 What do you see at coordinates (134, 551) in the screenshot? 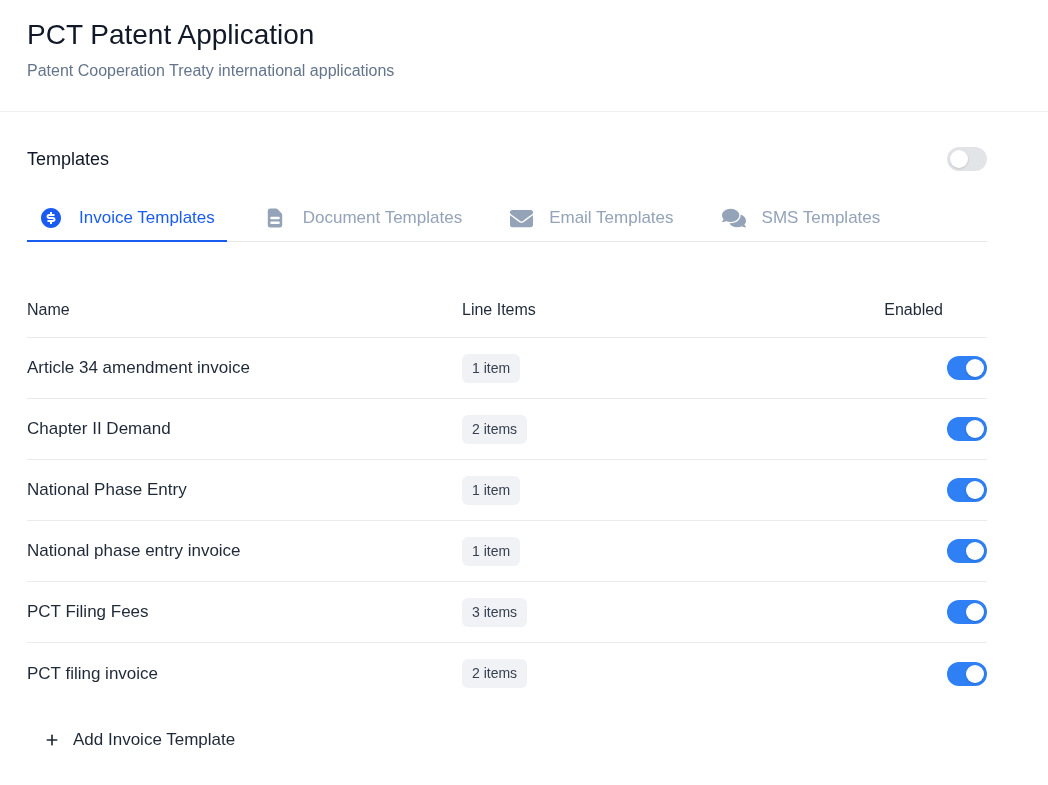
I see `template-name: National phase entry invoice` at bounding box center [134, 551].